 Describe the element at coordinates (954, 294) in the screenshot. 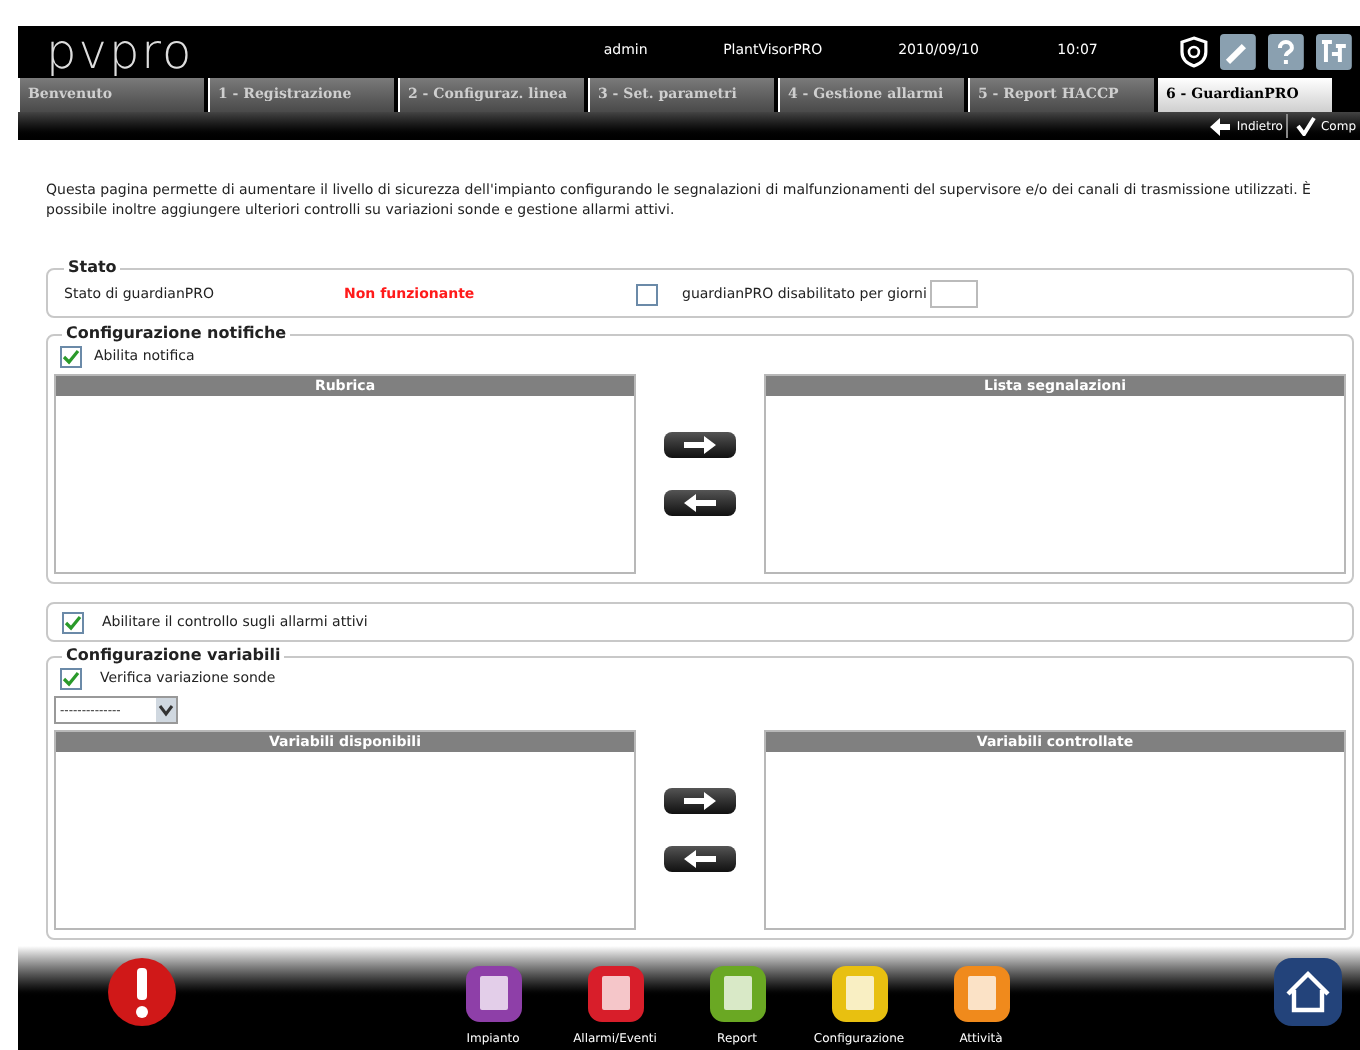

I see `days-field` at that location.